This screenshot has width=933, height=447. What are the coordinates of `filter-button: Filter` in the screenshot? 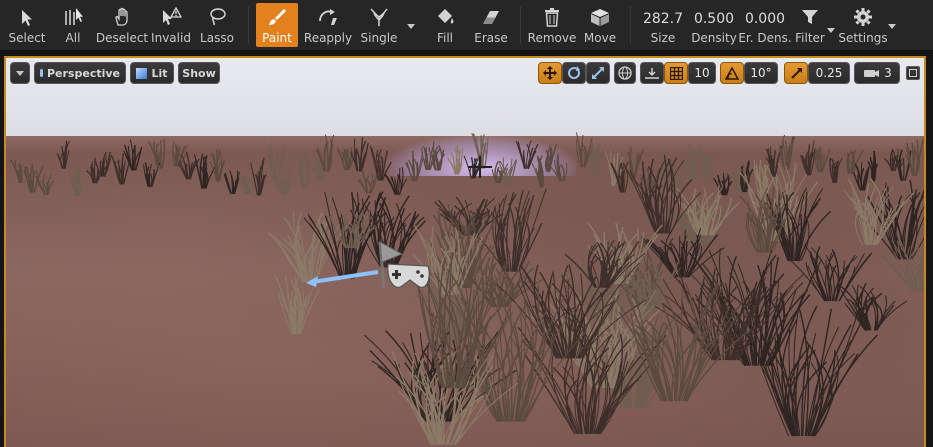 It's located at (810, 25).